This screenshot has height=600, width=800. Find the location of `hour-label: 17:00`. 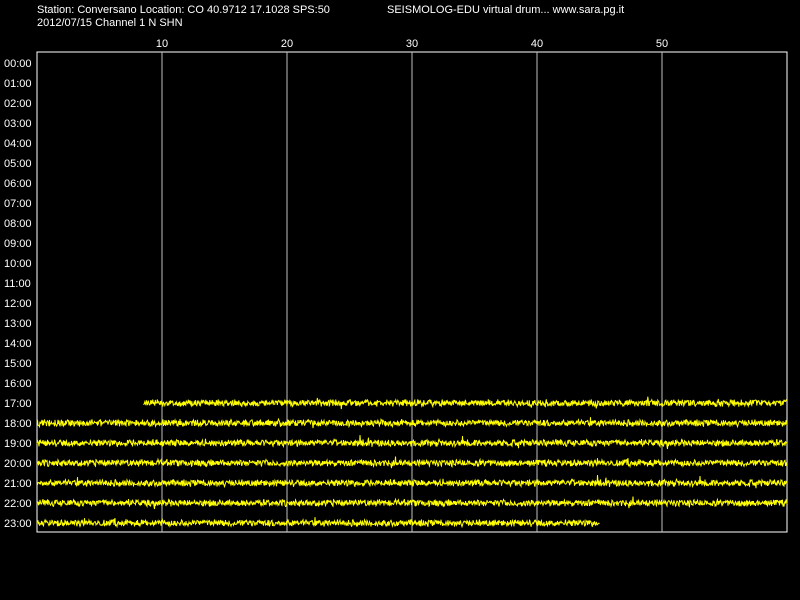

hour-label: 17:00 is located at coordinates (18, 404).